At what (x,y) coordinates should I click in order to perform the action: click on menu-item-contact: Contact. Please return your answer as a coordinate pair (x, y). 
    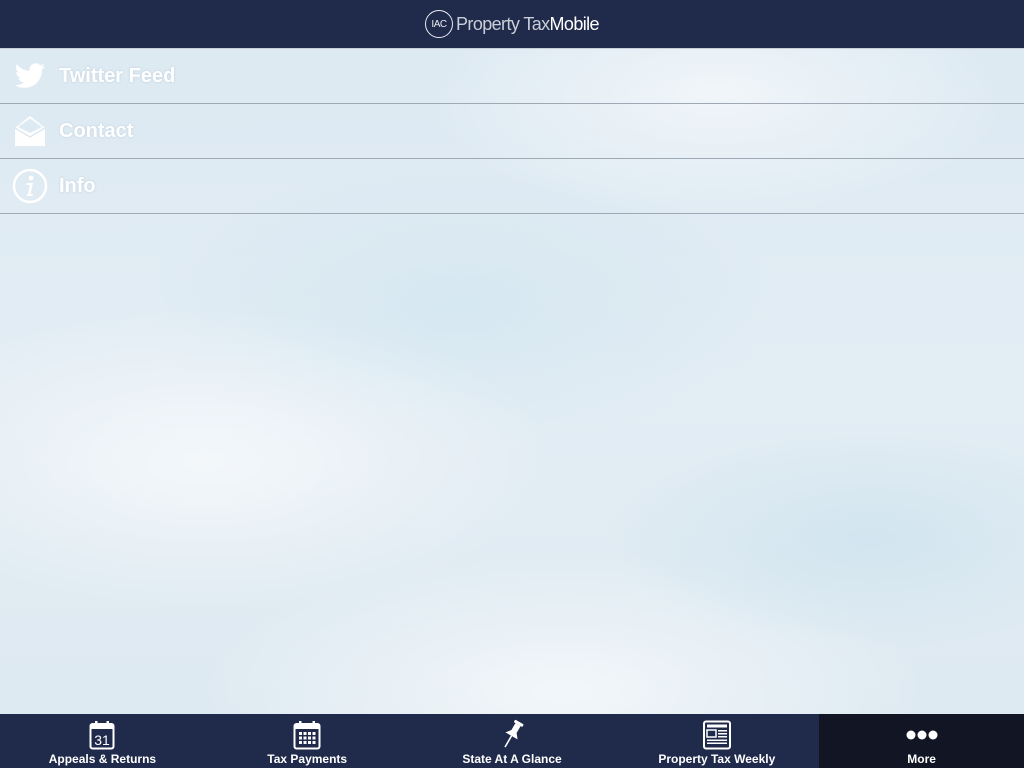
    Looking at the image, I should click on (512, 131).